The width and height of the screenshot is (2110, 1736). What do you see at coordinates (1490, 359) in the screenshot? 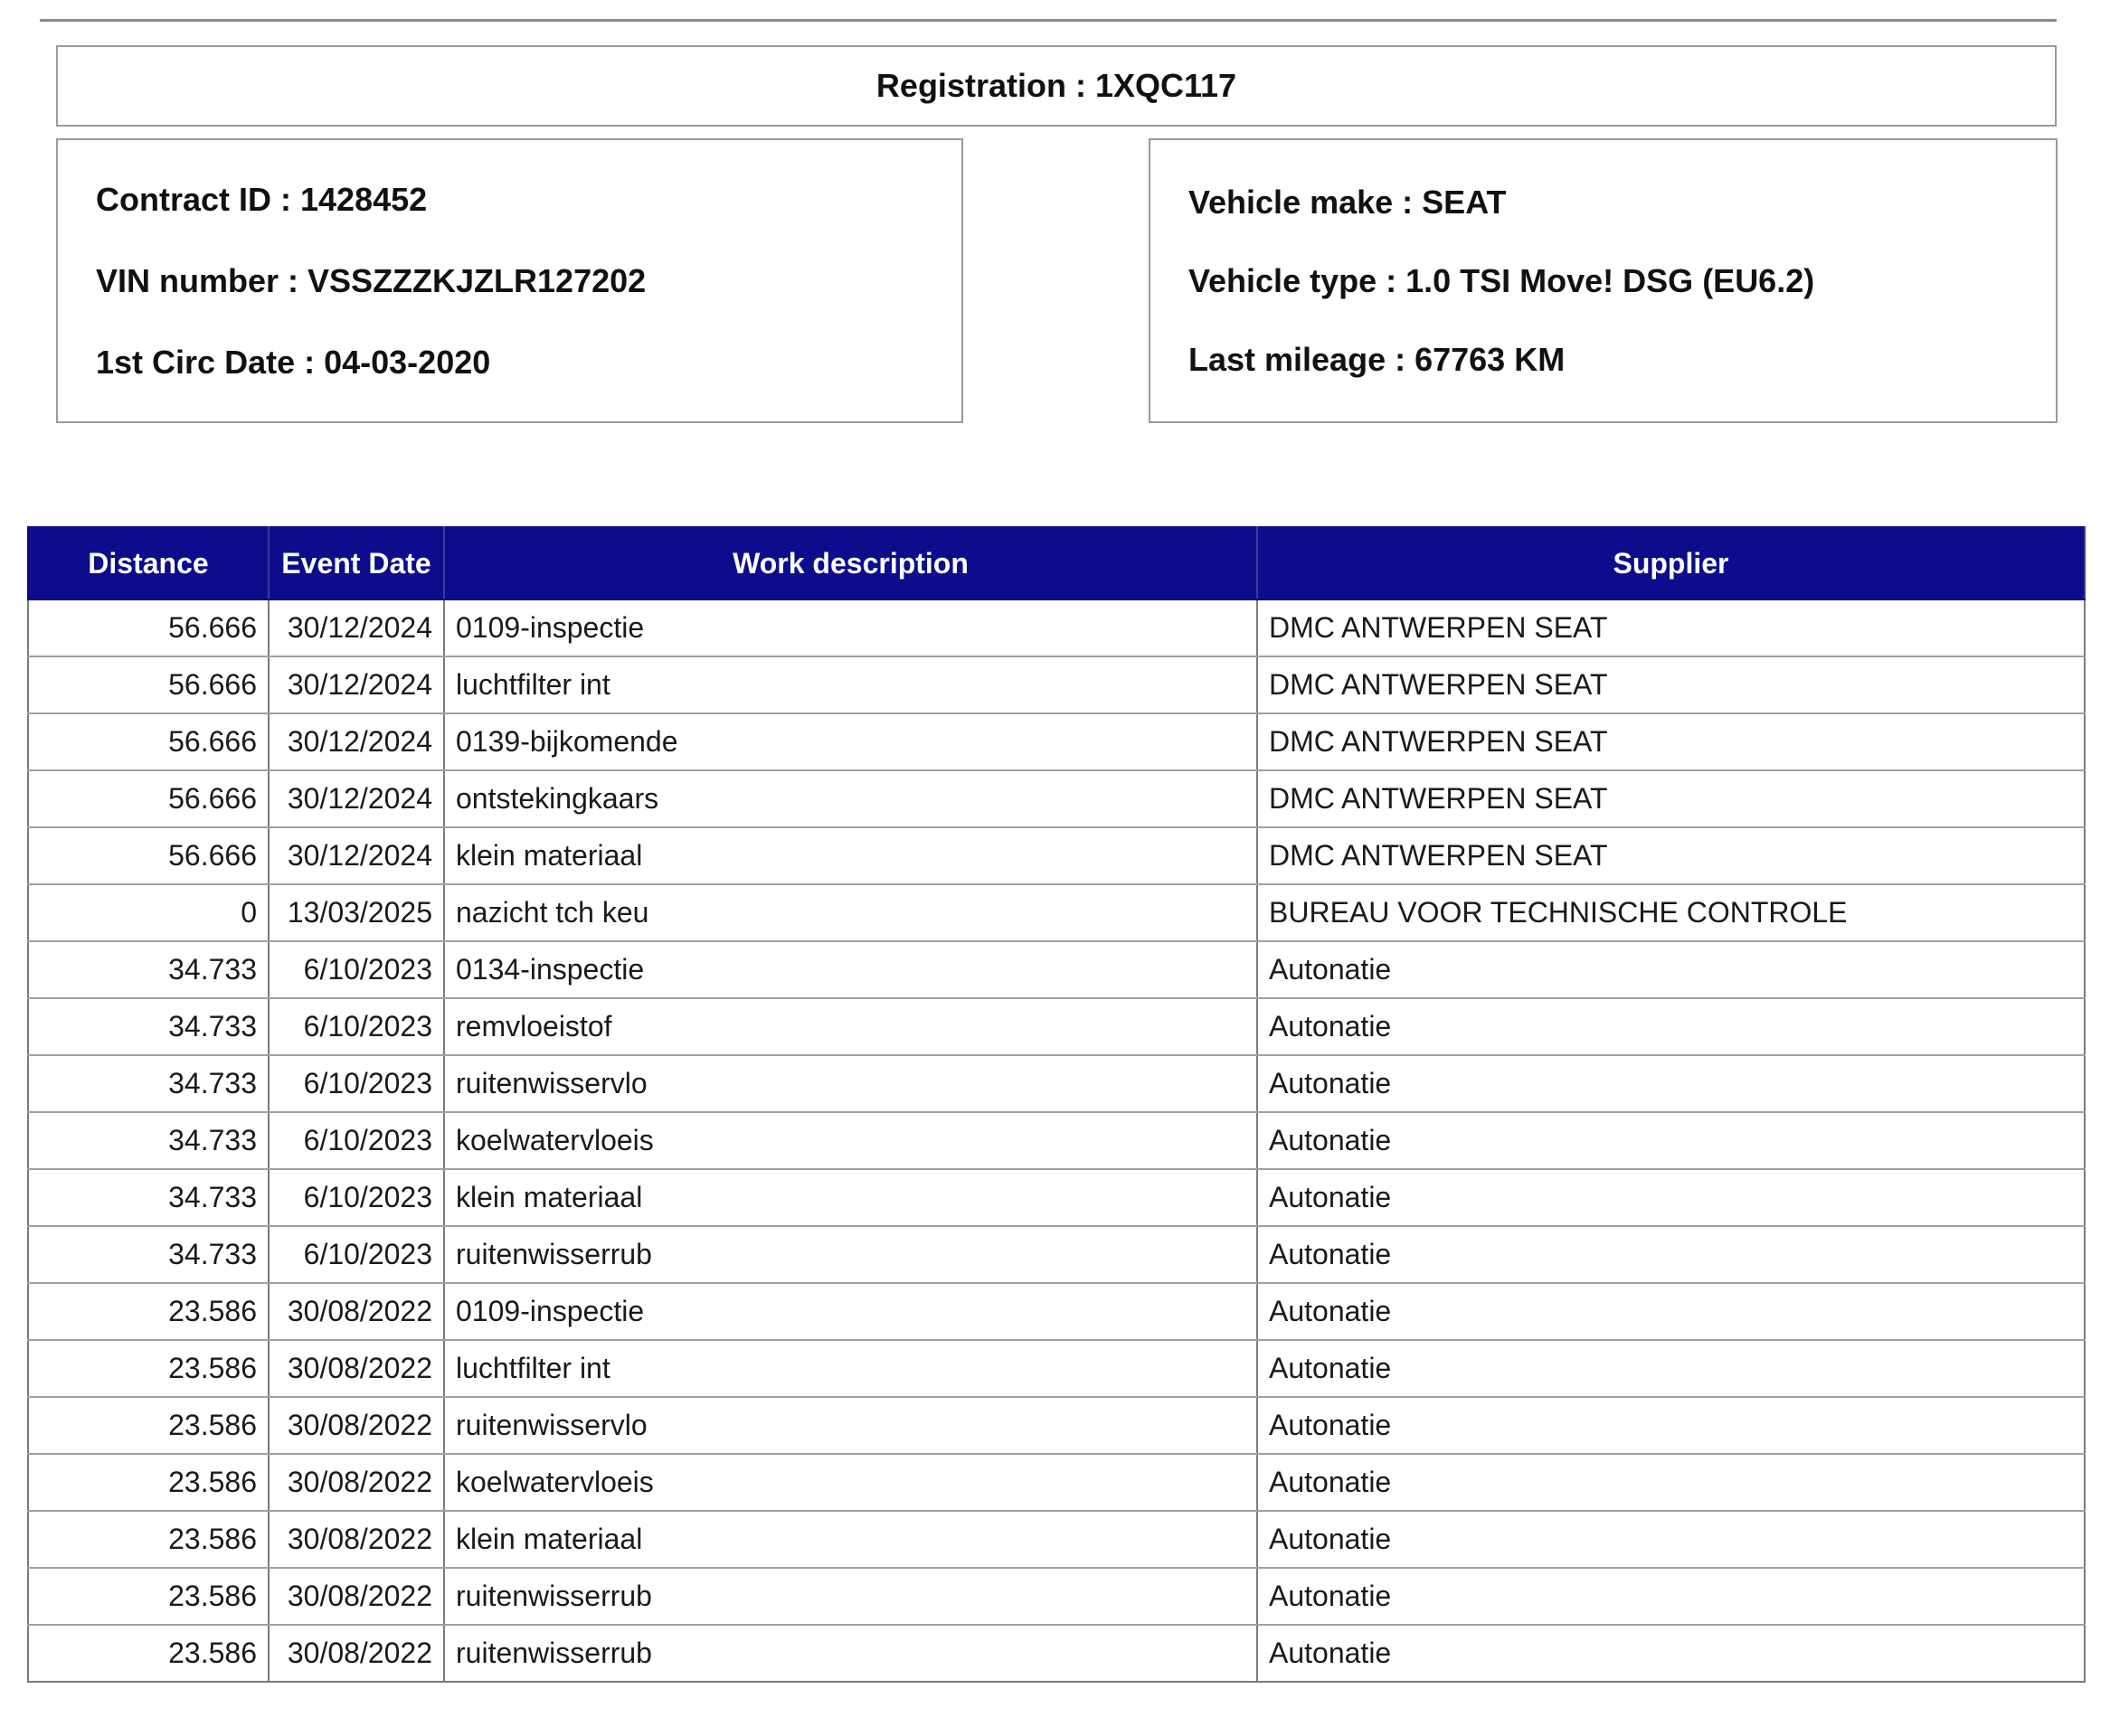
I see `last-mileage-value: 67763 KM` at bounding box center [1490, 359].